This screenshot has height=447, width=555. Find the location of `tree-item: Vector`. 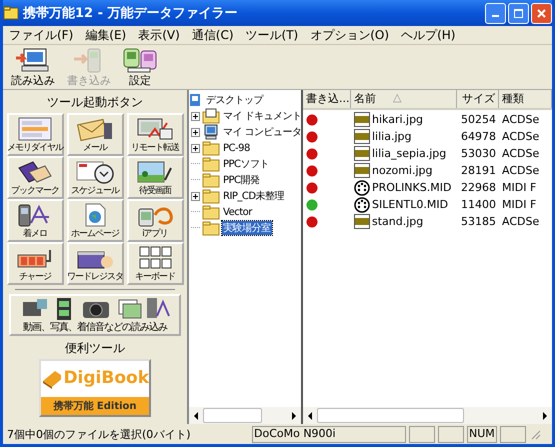

tree-item: Vector is located at coordinates (237, 212).